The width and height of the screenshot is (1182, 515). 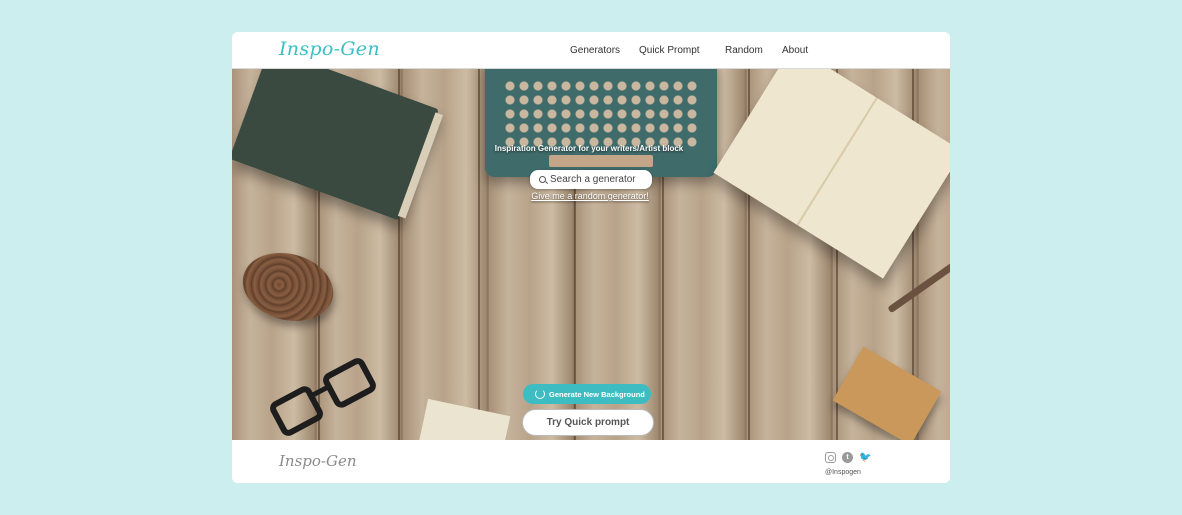 What do you see at coordinates (590, 196) in the screenshot?
I see `random-generator-link: Give me a random generator!` at bounding box center [590, 196].